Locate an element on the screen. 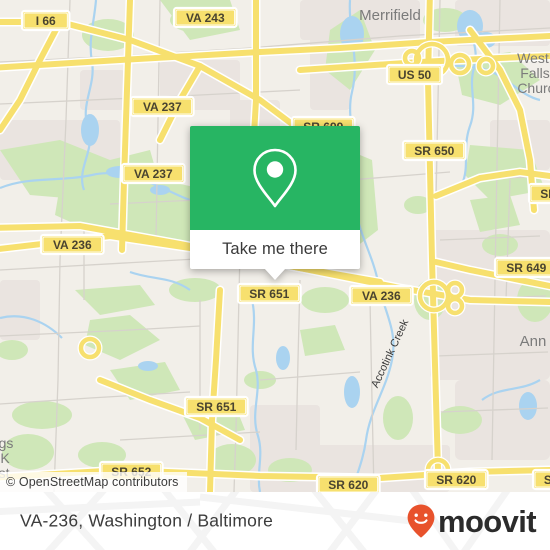 The height and width of the screenshot is (550, 550). moovit-logo: moovit is located at coordinates (471, 521).